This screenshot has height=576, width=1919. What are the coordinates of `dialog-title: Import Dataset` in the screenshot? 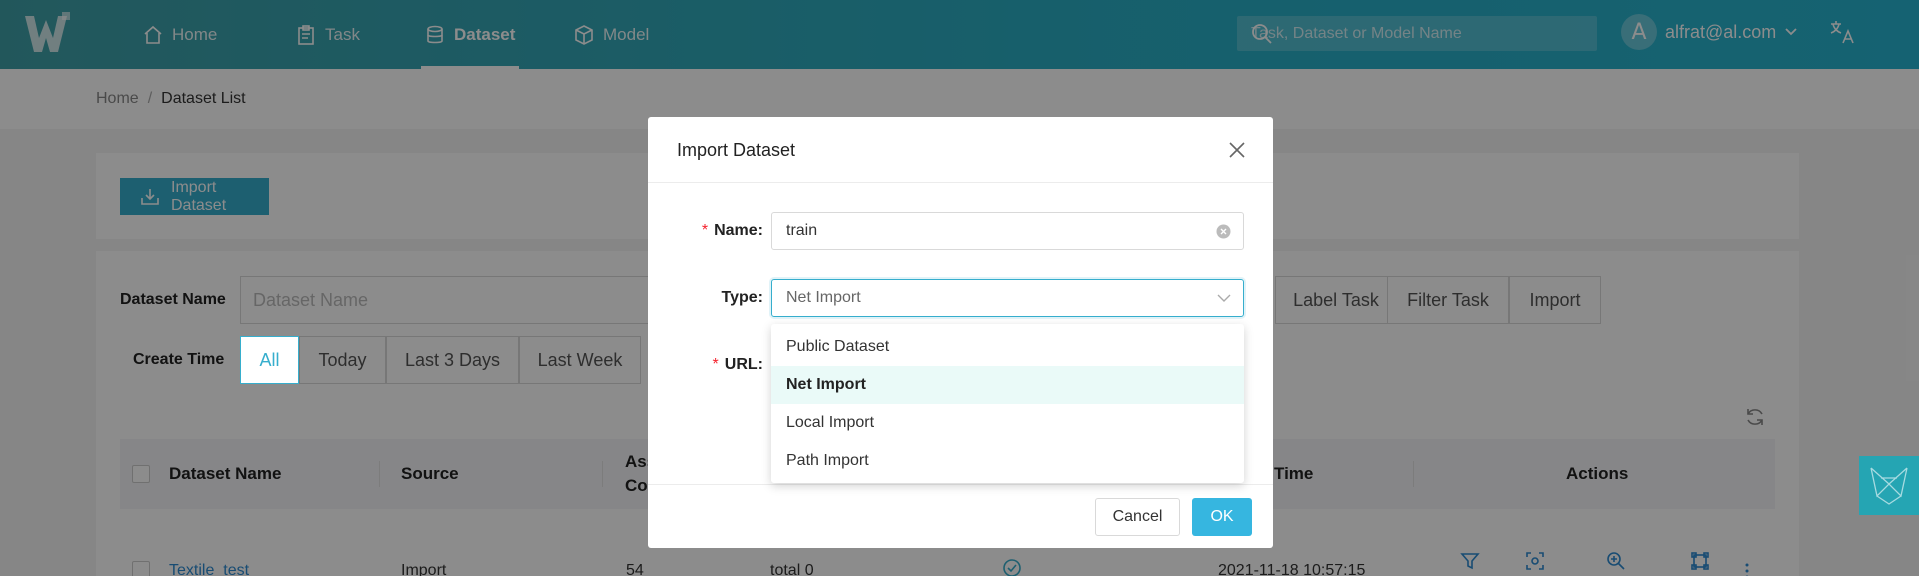 It's located at (736, 150).